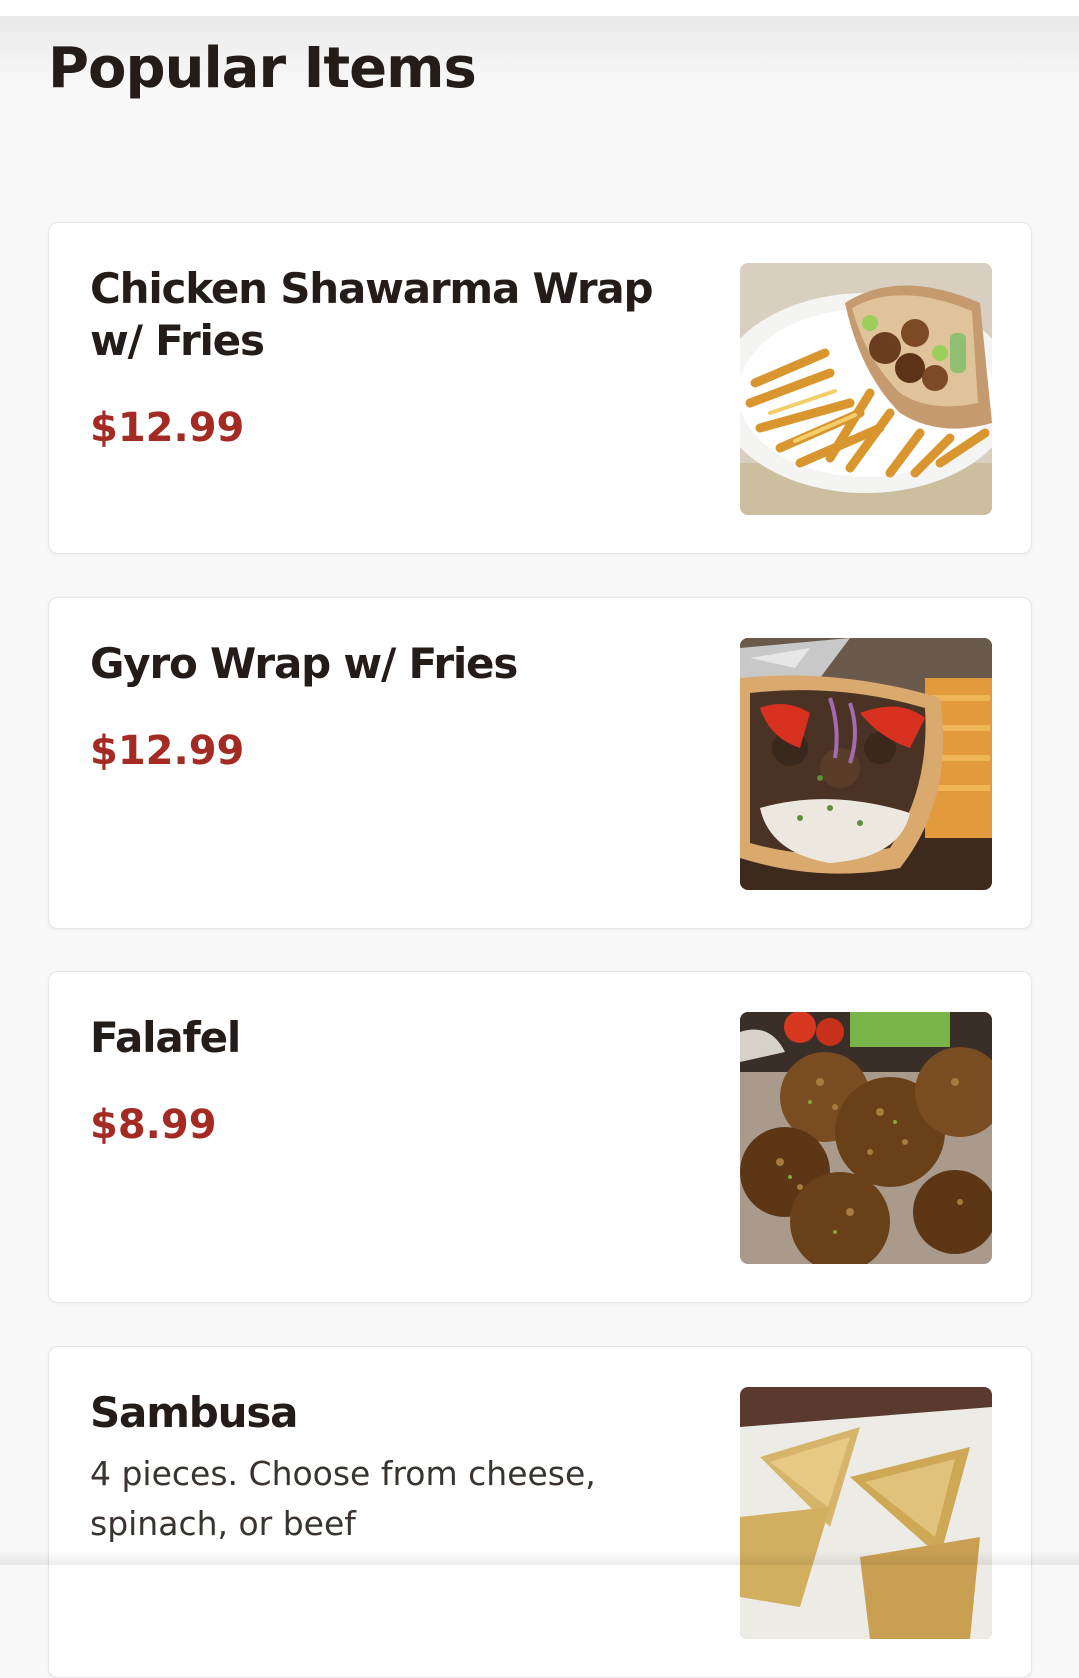 This screenshot has width=1079, height=1678. What do you see at coordinates (539, 8) in the screenshot?
I see `top-bar` at bounding box center [539, 8].